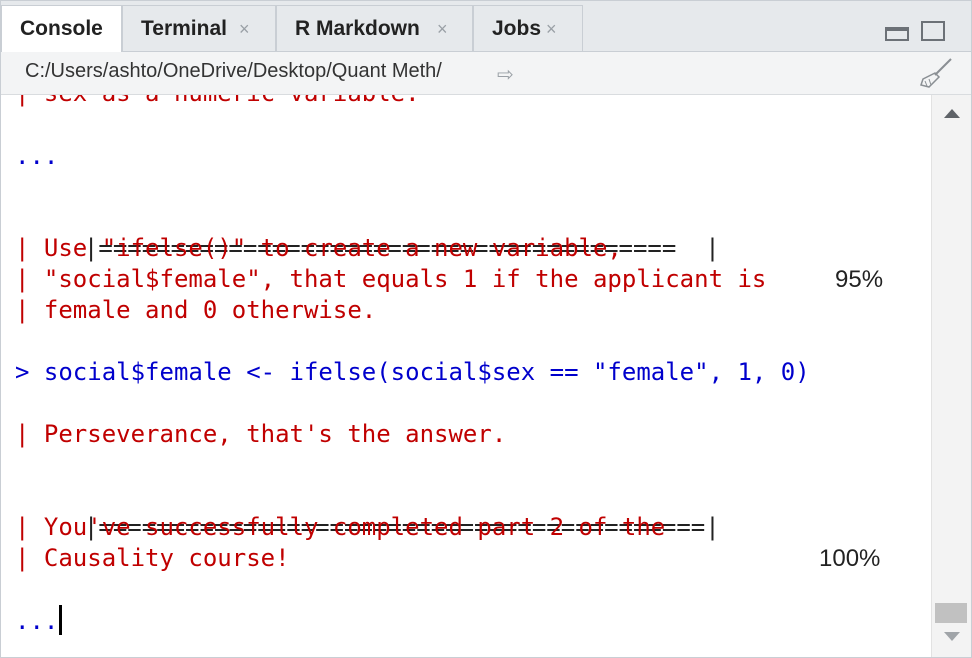 The image size is (972, 658). What do you see at coordinates (850, 558) in the screenshot?
I see `progress-percent: 100%` at bounding box center [850, 558].